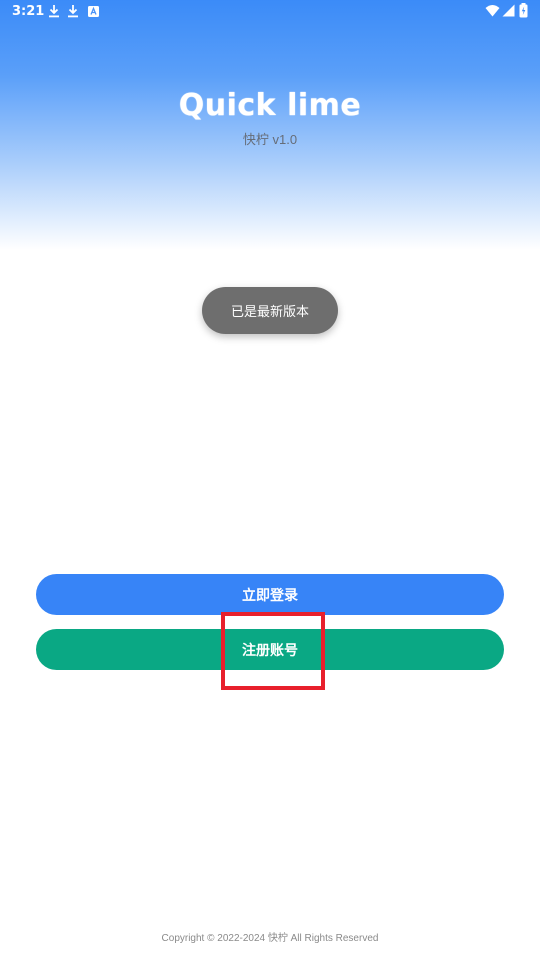 This screenshot has width=540, height=960. I want to click on app-title: Quick lime, so click(270, 105).